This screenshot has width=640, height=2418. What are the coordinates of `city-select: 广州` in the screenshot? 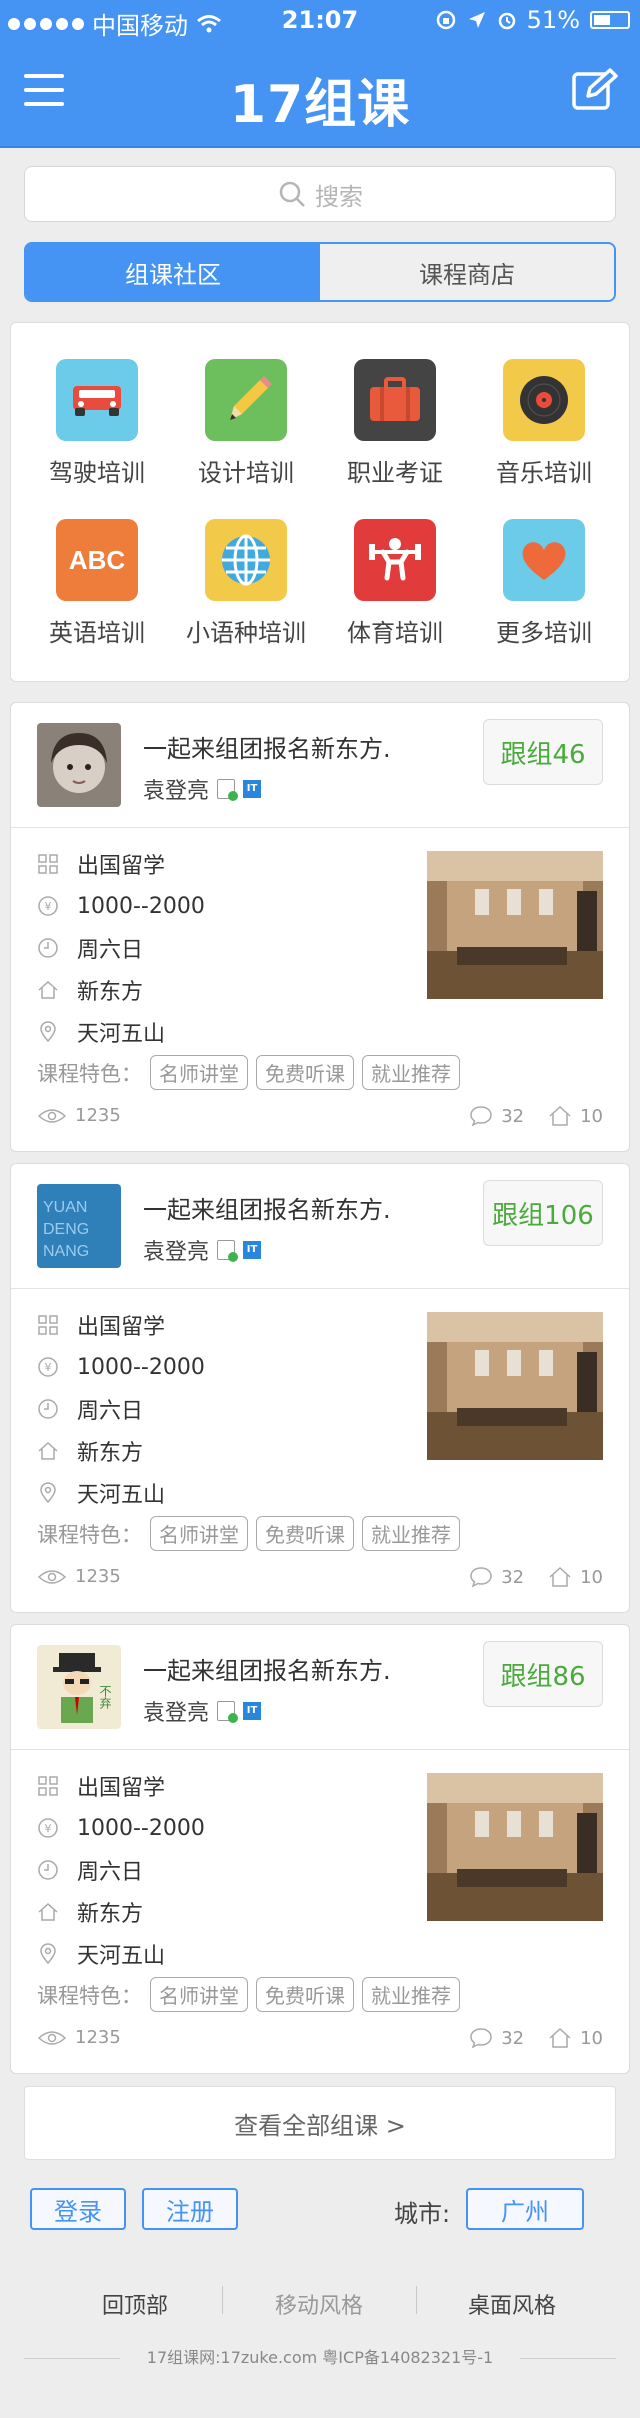 It's located at (525, 2209).